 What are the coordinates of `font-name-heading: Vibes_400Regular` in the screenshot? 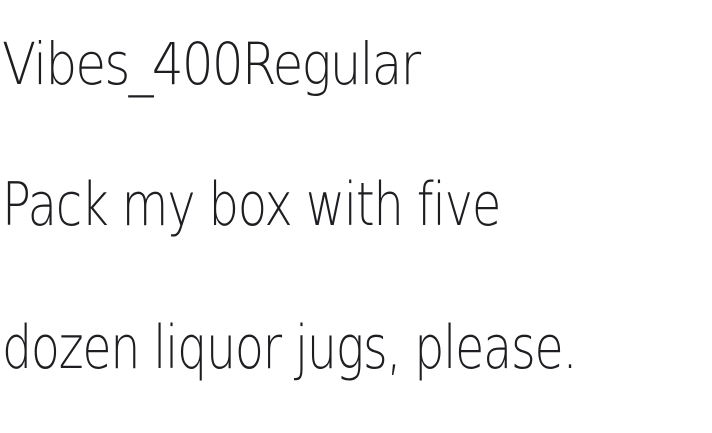 It's located at (211, 64).